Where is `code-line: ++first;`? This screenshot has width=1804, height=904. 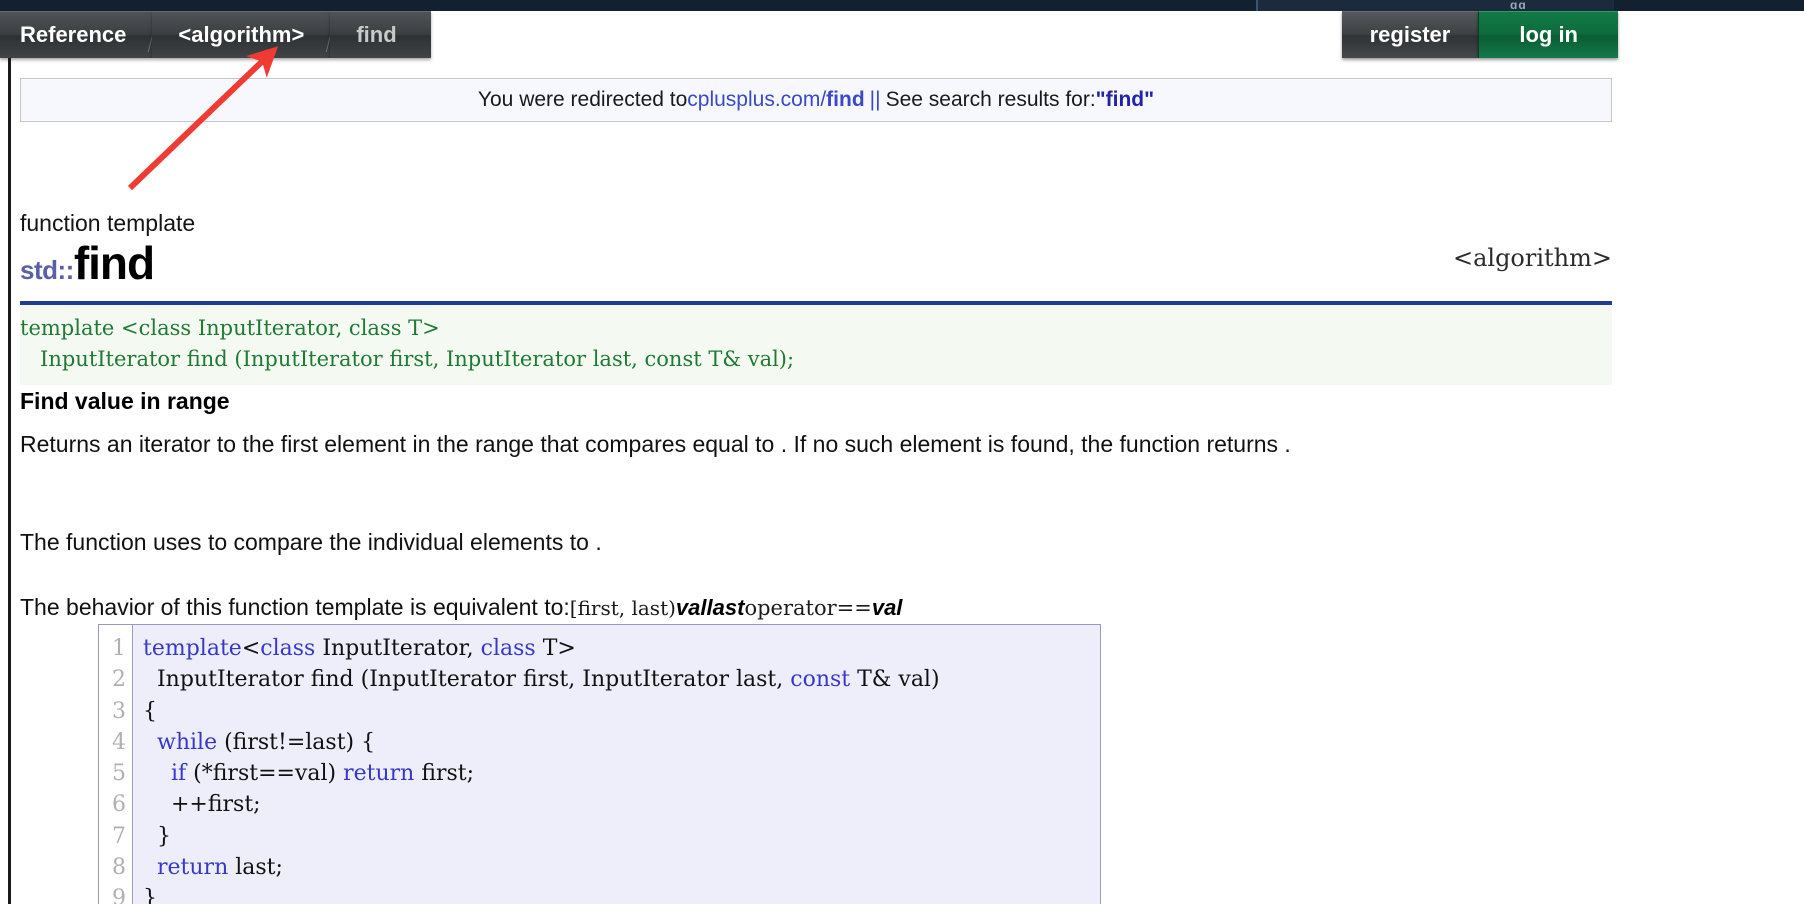 code-line: ++first; is located at coordinates (621, 804).